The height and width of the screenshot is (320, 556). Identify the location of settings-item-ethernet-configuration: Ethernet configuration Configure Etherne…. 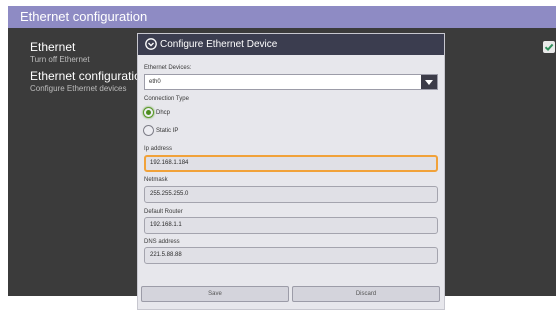
(88, 81).